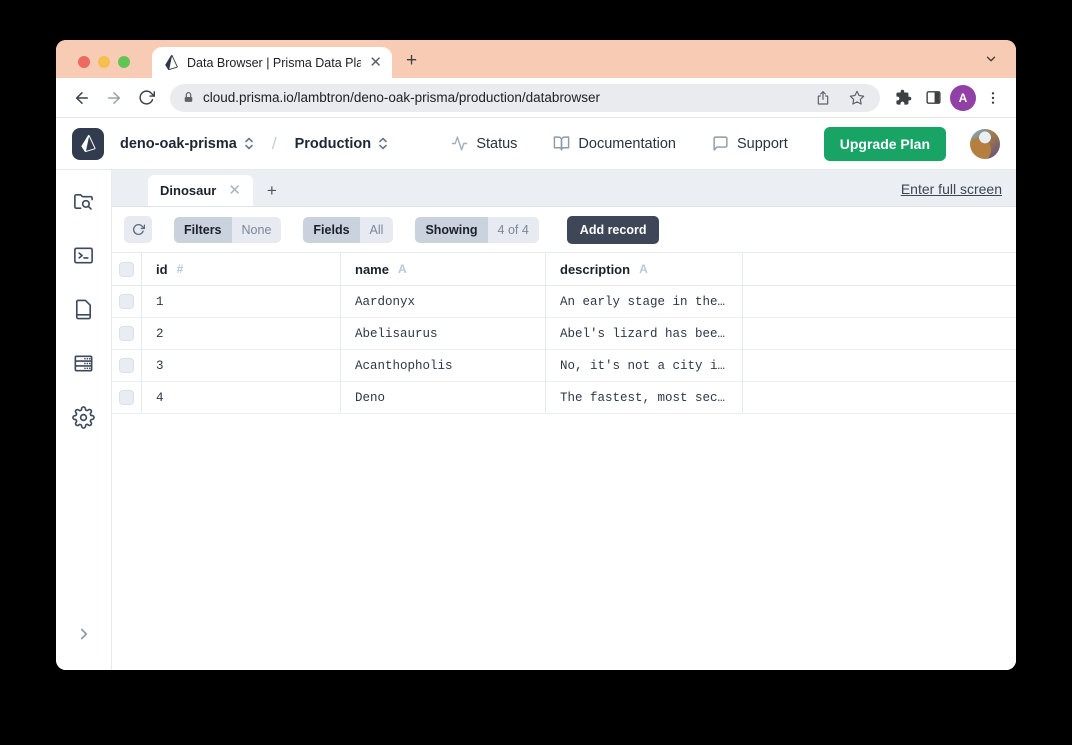  Describe the element at coordinates (443, 397) in the screenshot. I see `cell-name: Deno` at that location.